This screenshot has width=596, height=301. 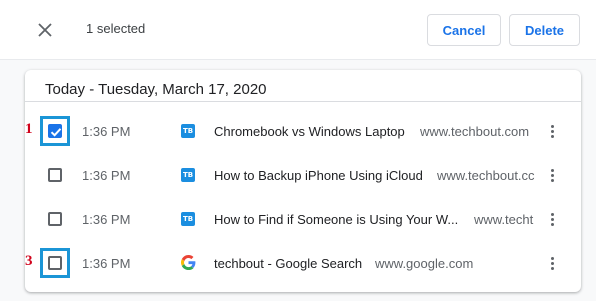 What do you see at coordinates (45, 30) in the screenshot?
I see `close-icon` at bounding box center [45, 30].